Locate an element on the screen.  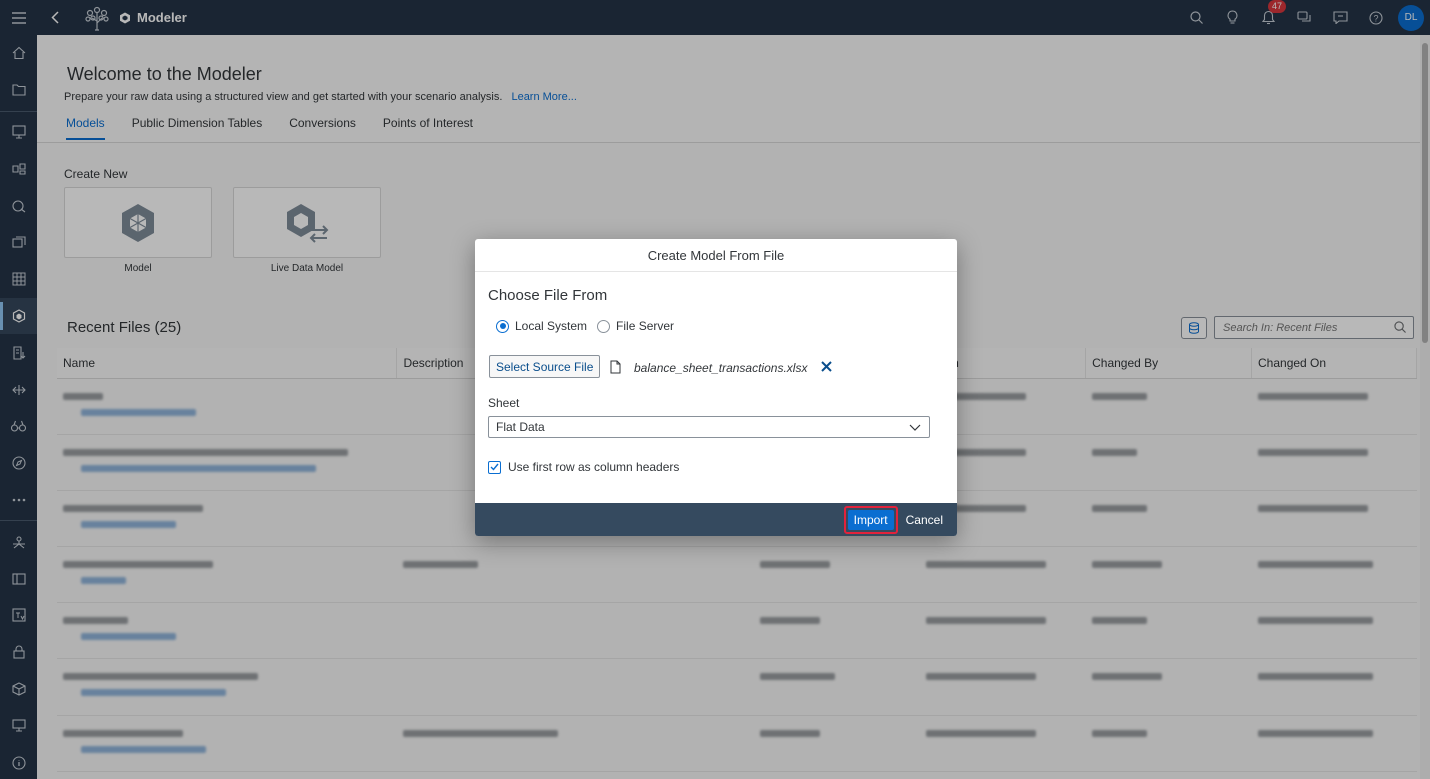
file-icon is located at coordinates (615, 368).